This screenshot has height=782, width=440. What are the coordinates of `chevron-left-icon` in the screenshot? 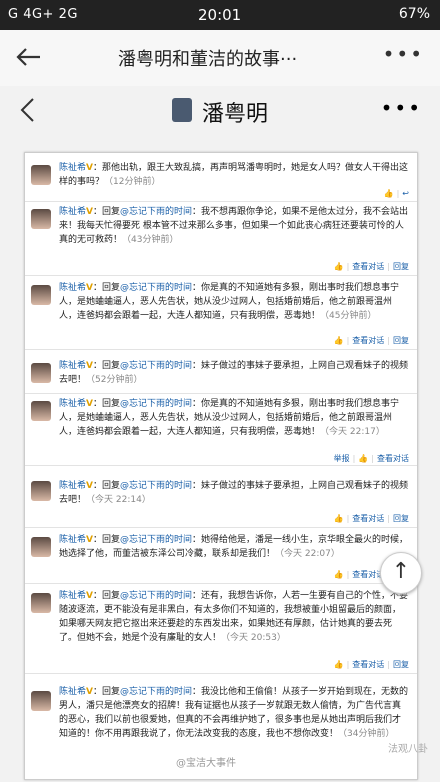 It's located at (28, 110).